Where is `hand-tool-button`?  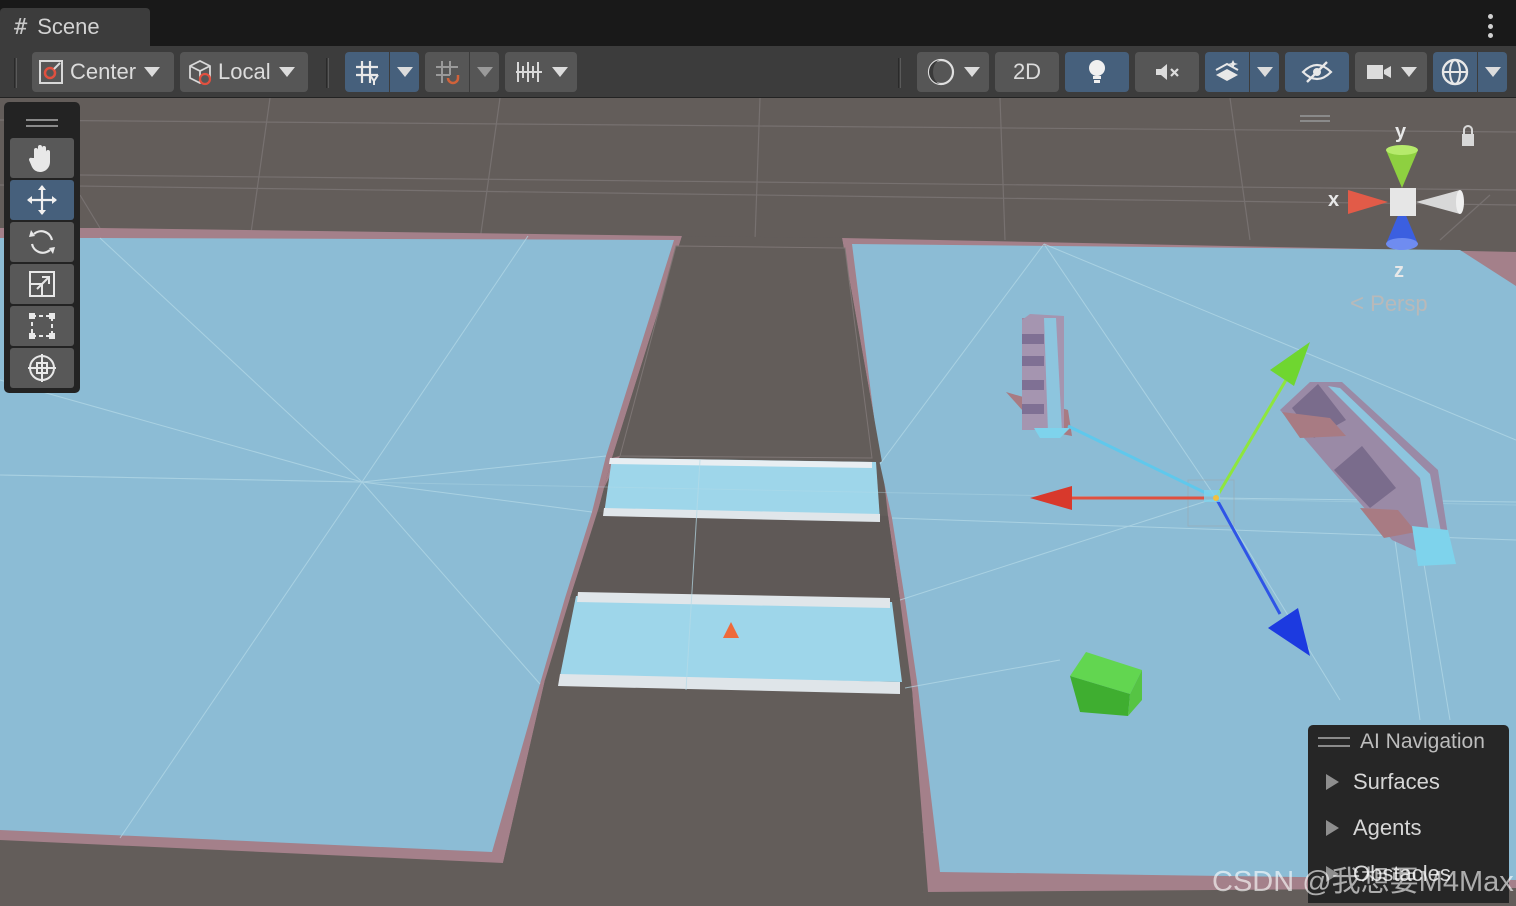 hand-tool-button is located at coordinates (42, 158).